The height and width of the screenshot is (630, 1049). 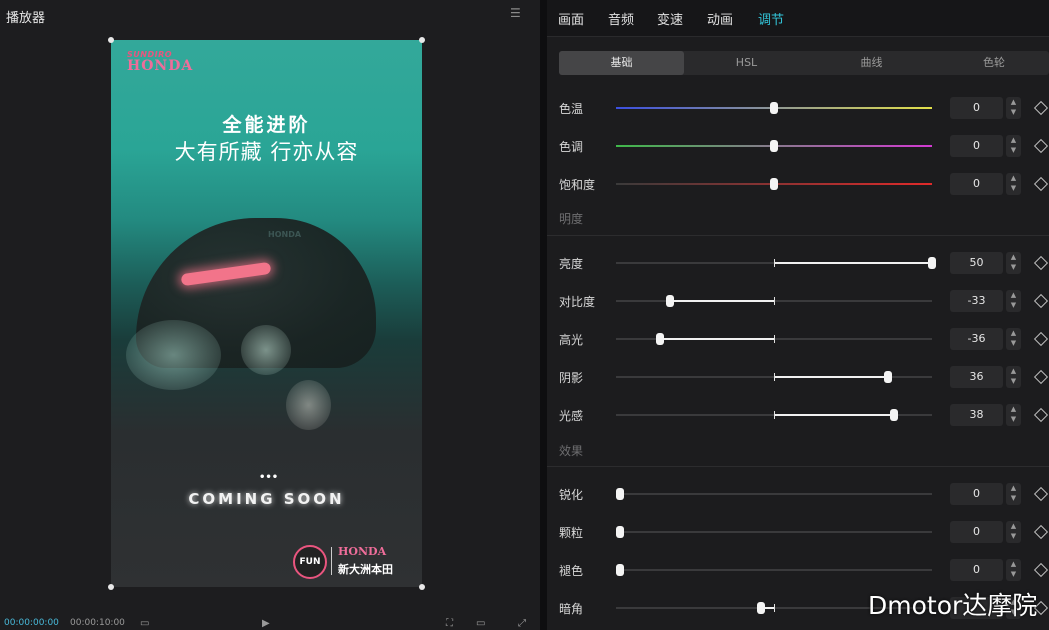 I want to click on section-divider, so click(x=798, y=235).